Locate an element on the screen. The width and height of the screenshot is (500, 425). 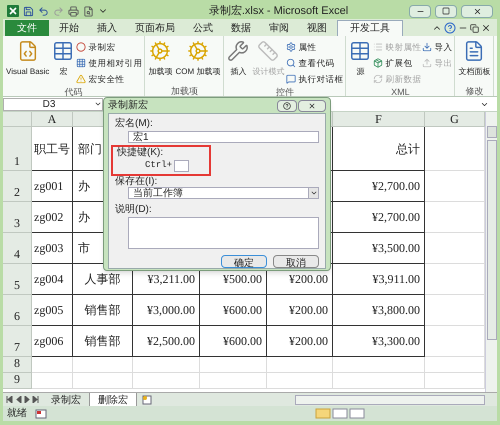
table-cell: ¥3,000.00 is located at coordinates (166, 310).